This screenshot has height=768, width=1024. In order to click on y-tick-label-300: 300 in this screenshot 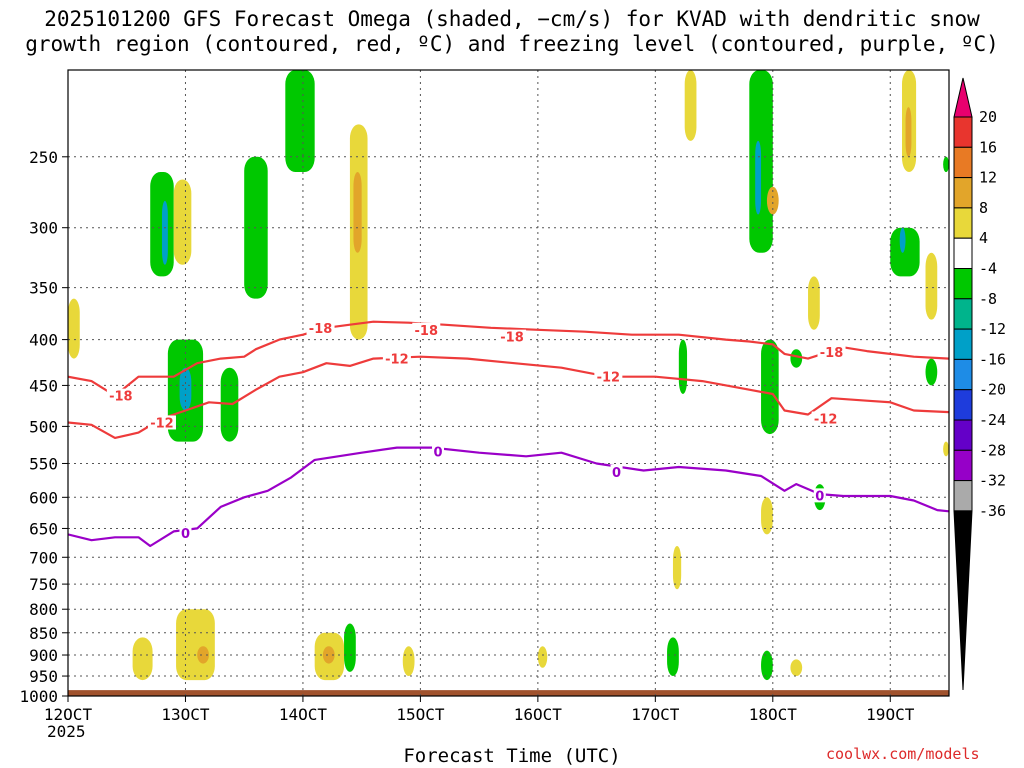, I will do `click(43, 228)`.